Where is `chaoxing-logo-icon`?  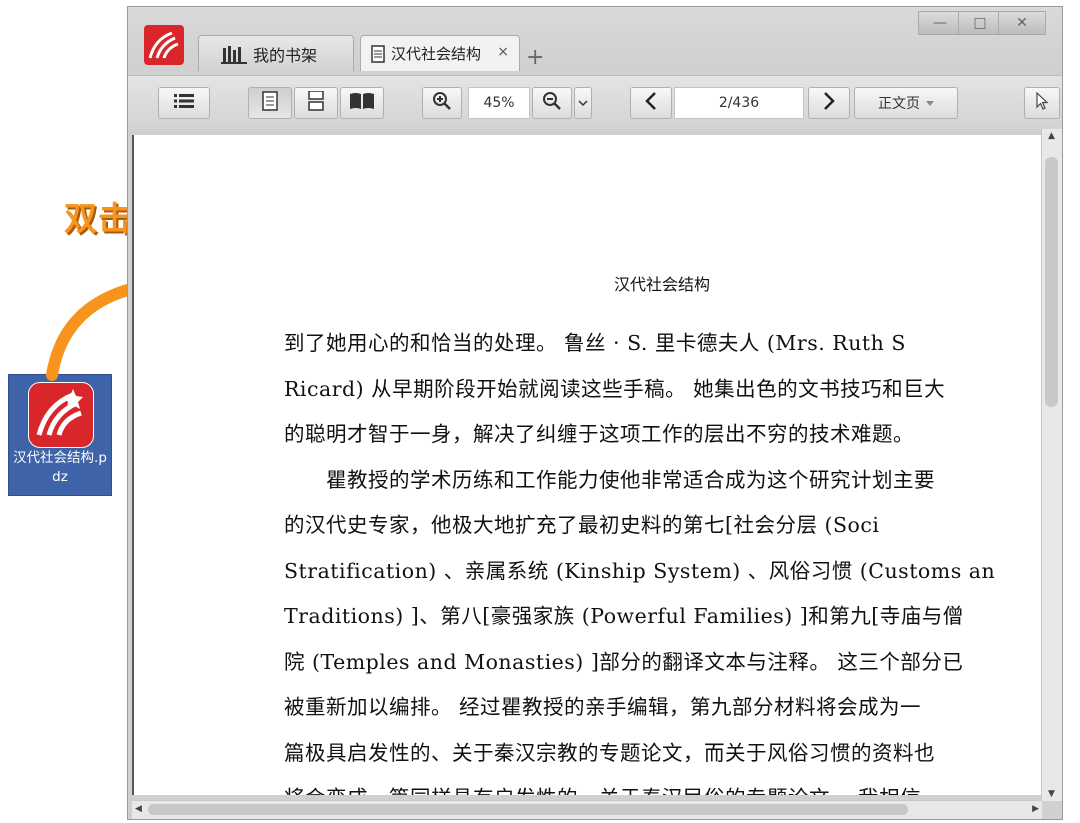
chaoxing-logo-icon is located at coordinates (61, 415).